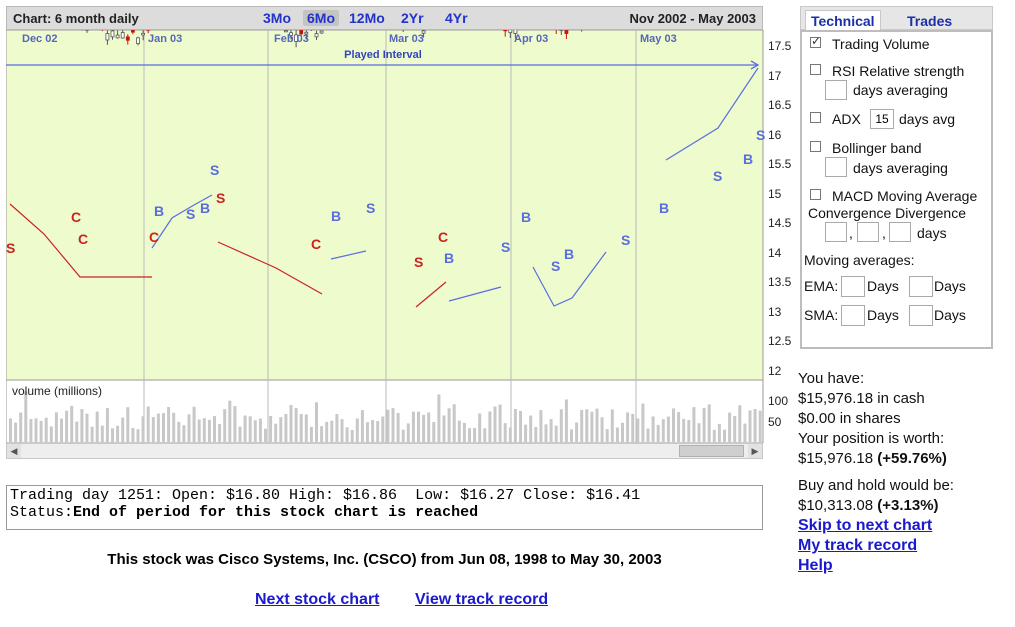 This screenshot has height=627, width=1015. I want to click on buy-hold-change: (+3.13%), so click(908, 505).